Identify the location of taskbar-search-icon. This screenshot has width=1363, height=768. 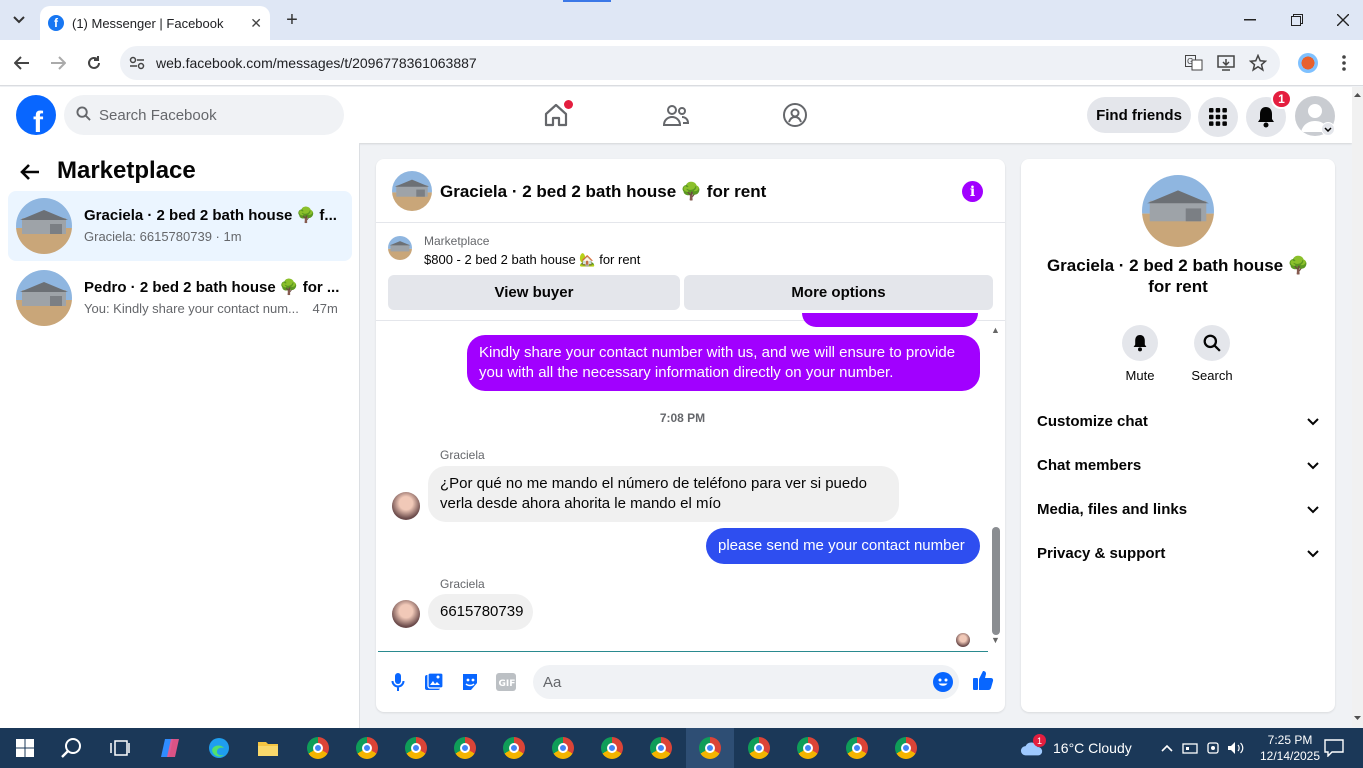
(72, 748).